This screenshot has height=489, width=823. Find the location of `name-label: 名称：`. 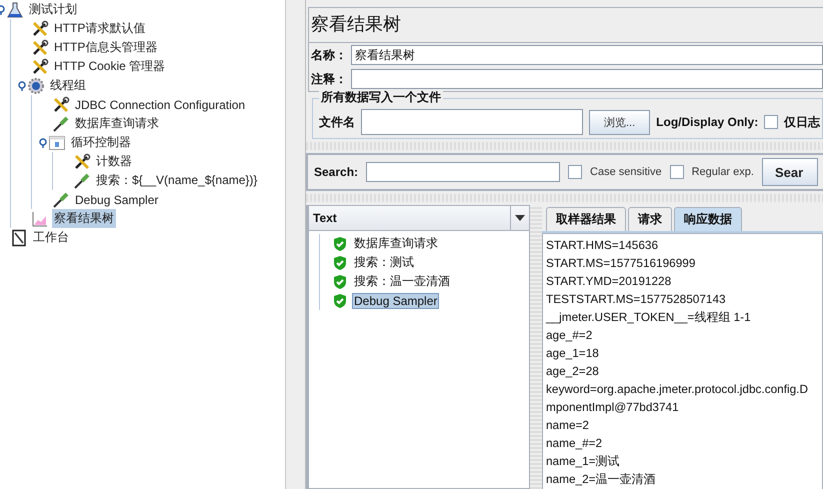

name-label: 名称： is located at coordinates (329, 55).